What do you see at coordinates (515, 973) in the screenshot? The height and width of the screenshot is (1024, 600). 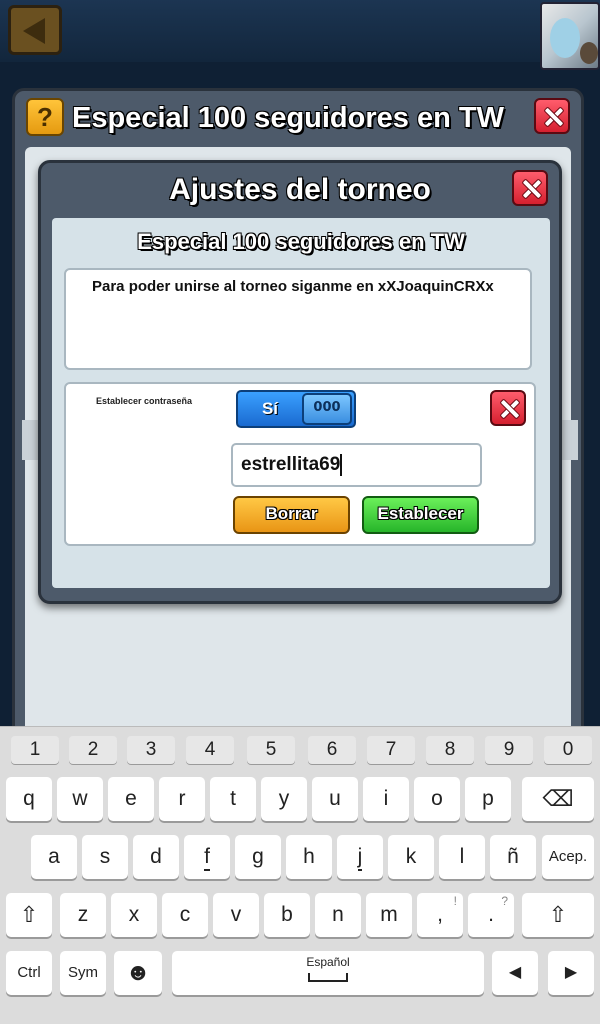 I see `left-arrow-icon: ◀` at bounding box center [515, 973].